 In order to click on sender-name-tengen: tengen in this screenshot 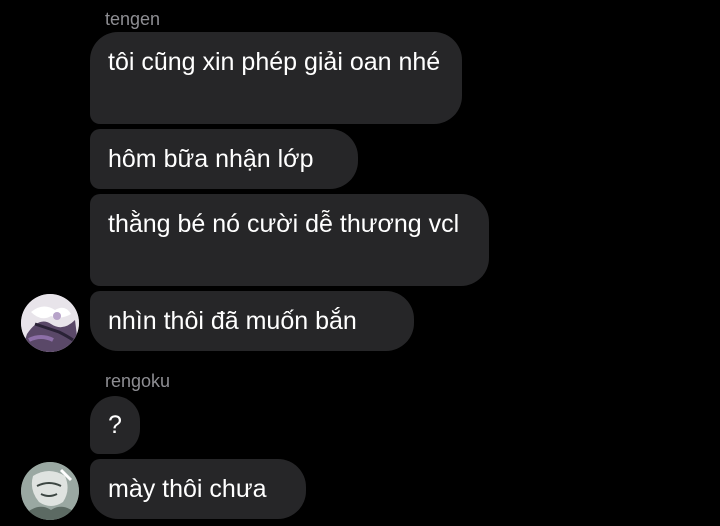, I will do `click(133, 19)`.